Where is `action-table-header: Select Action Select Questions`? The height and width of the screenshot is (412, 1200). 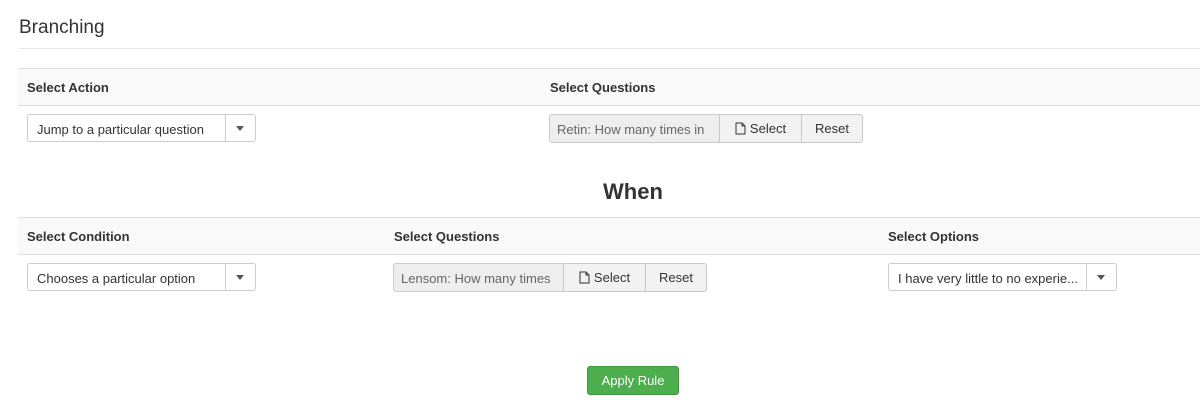
action-table-header: Select Action Select Questions is located at coordinates (609, 87).